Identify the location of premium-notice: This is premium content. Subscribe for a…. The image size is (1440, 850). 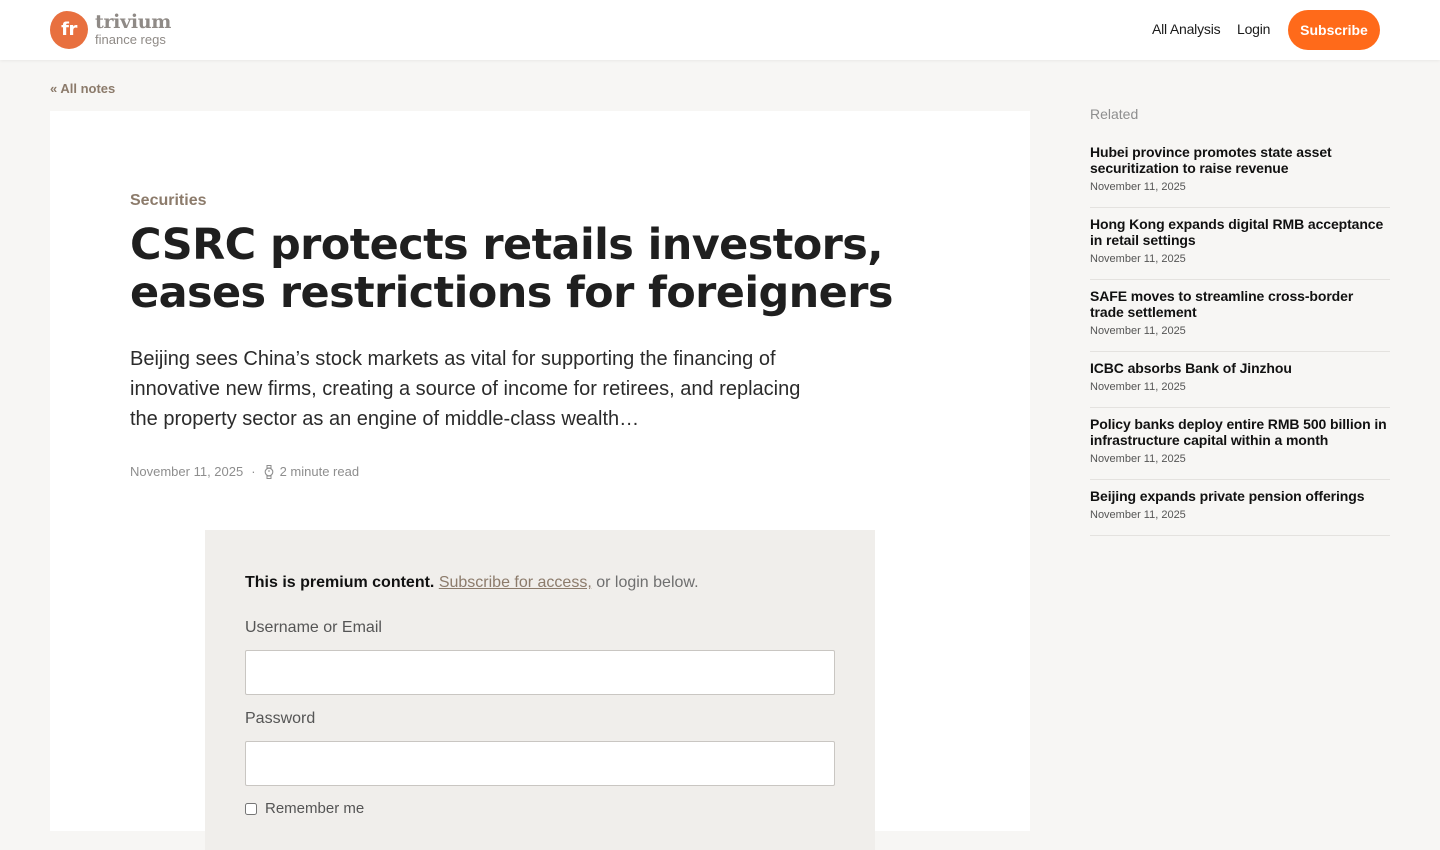
(472, 583).